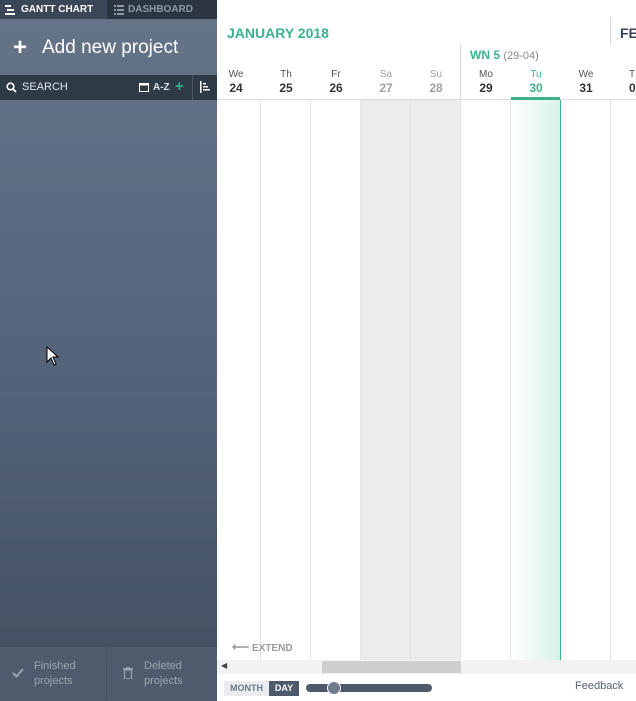  What do you see at coordinates (599, 686) in the screenshot?
I see `feedback-link: Feedback` at bounding box center [599, 686].